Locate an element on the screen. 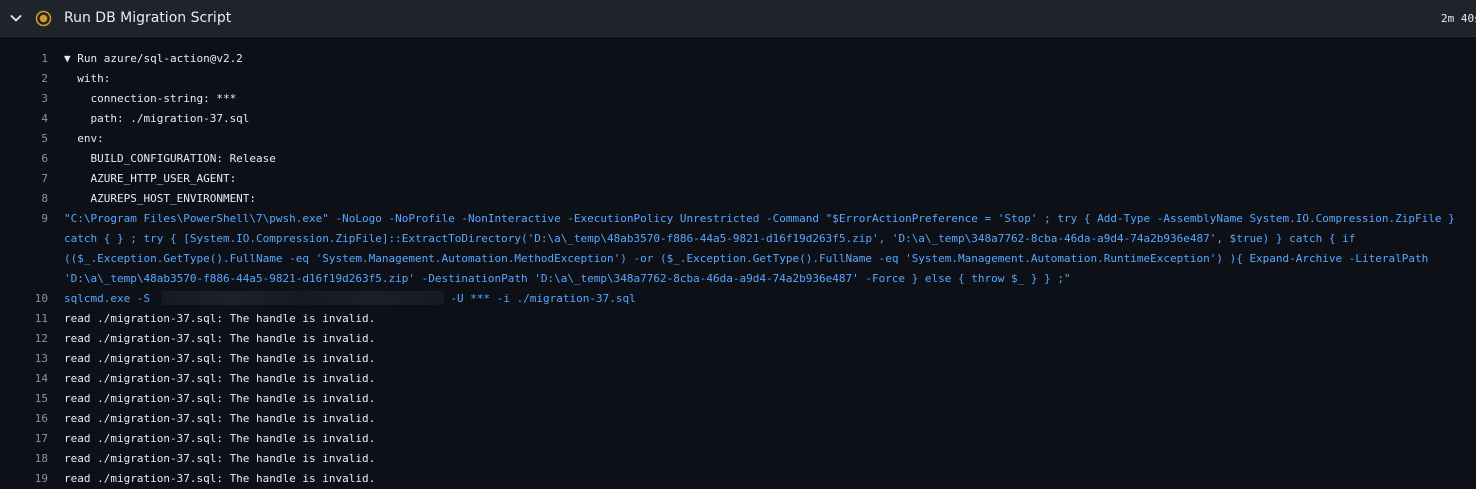 This screenshot has width=1476, height=489. step-duration: 2m 40s is located at coordinates (1458, 18).